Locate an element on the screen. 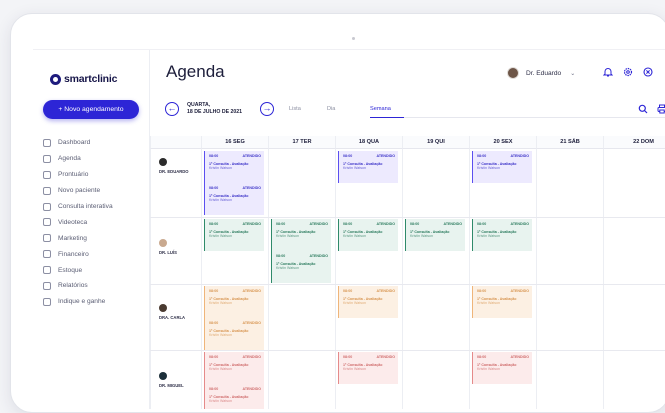 The height and width of the screenshot is (413, 665). avatar is located at coordinates (513, 73).